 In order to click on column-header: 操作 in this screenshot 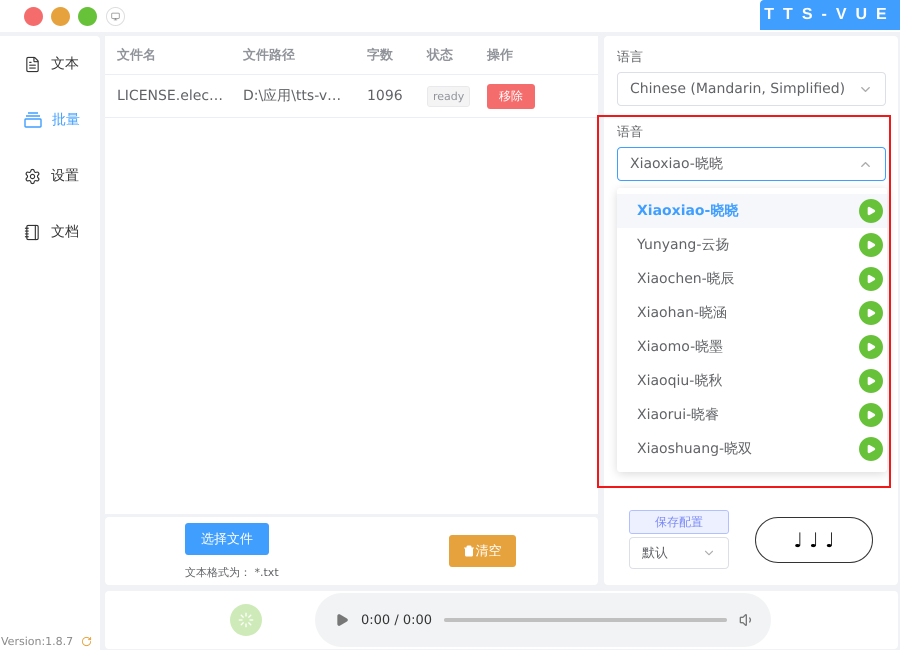, I will do `click(500, 55)`.